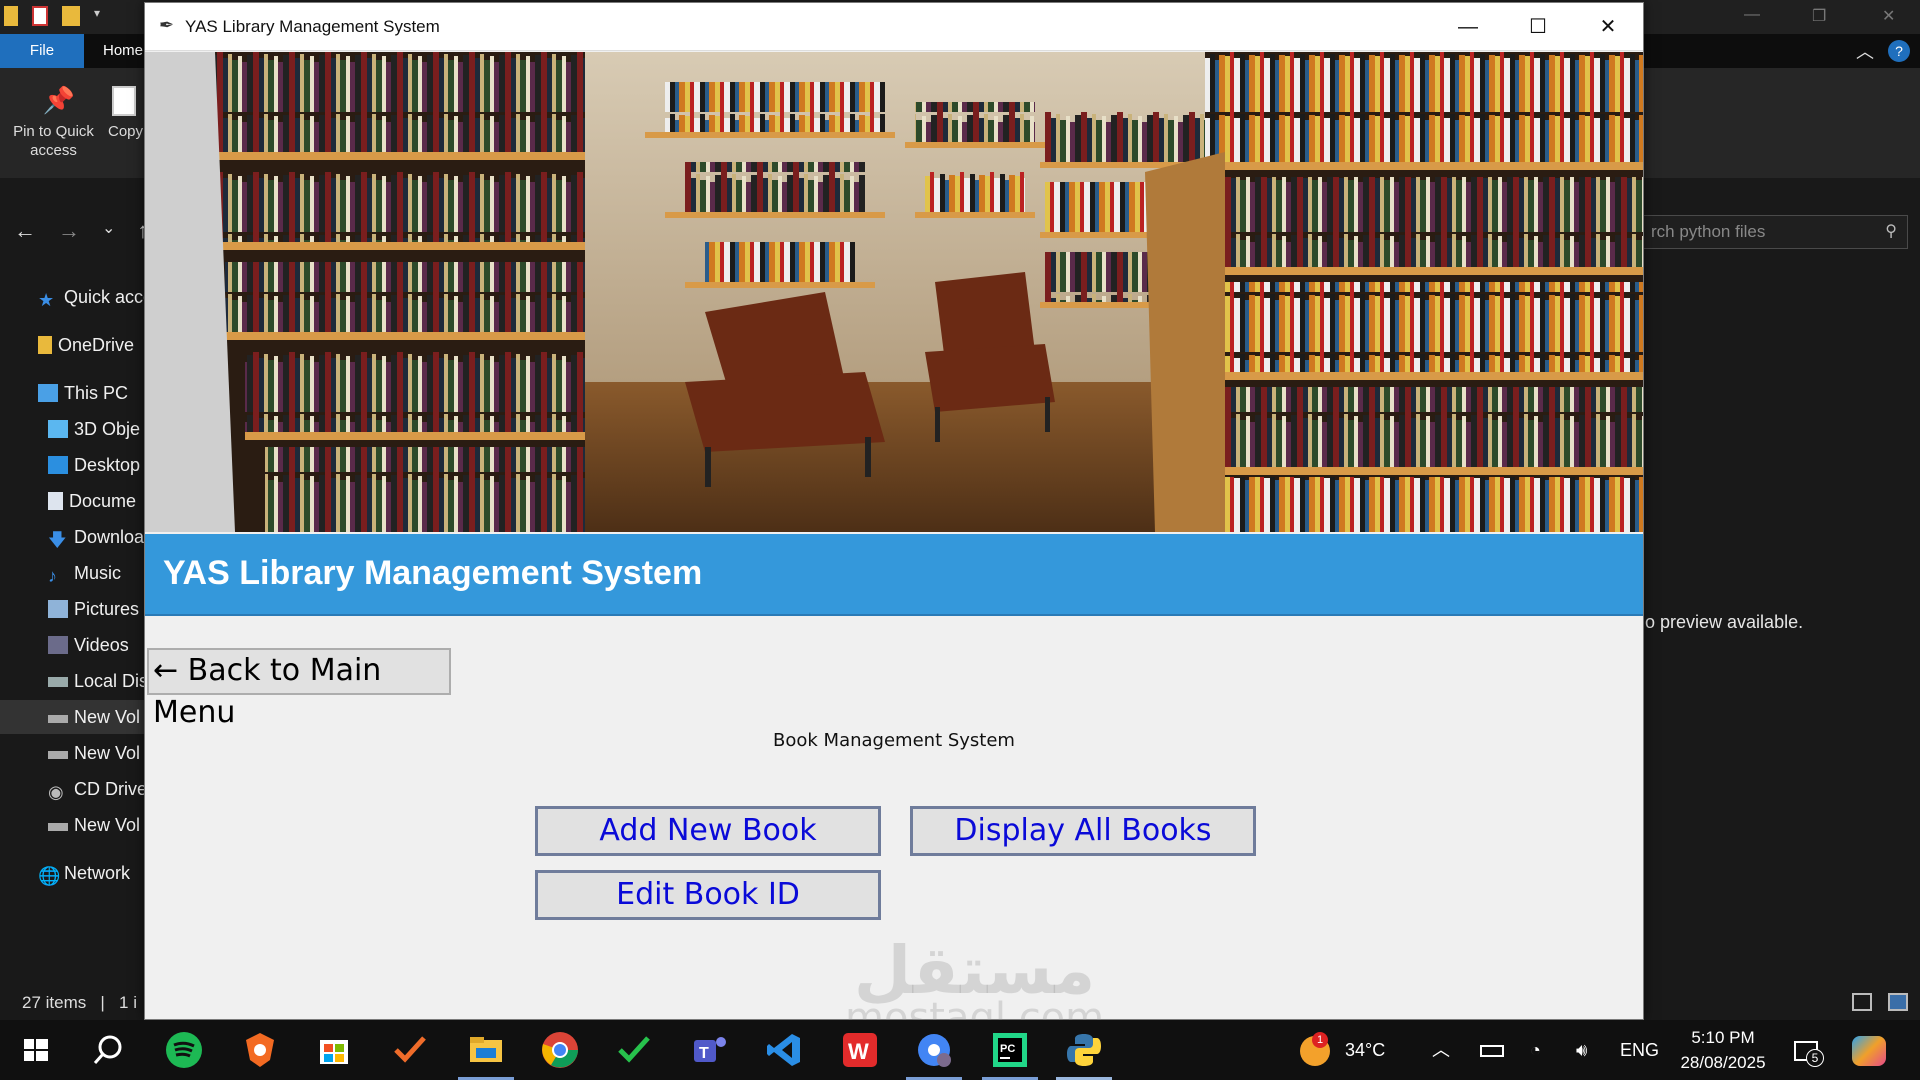  Describe the element at coordinates (1723, 1037) in the screenshot. I see `clock-time: 5:10 PM` at that location.